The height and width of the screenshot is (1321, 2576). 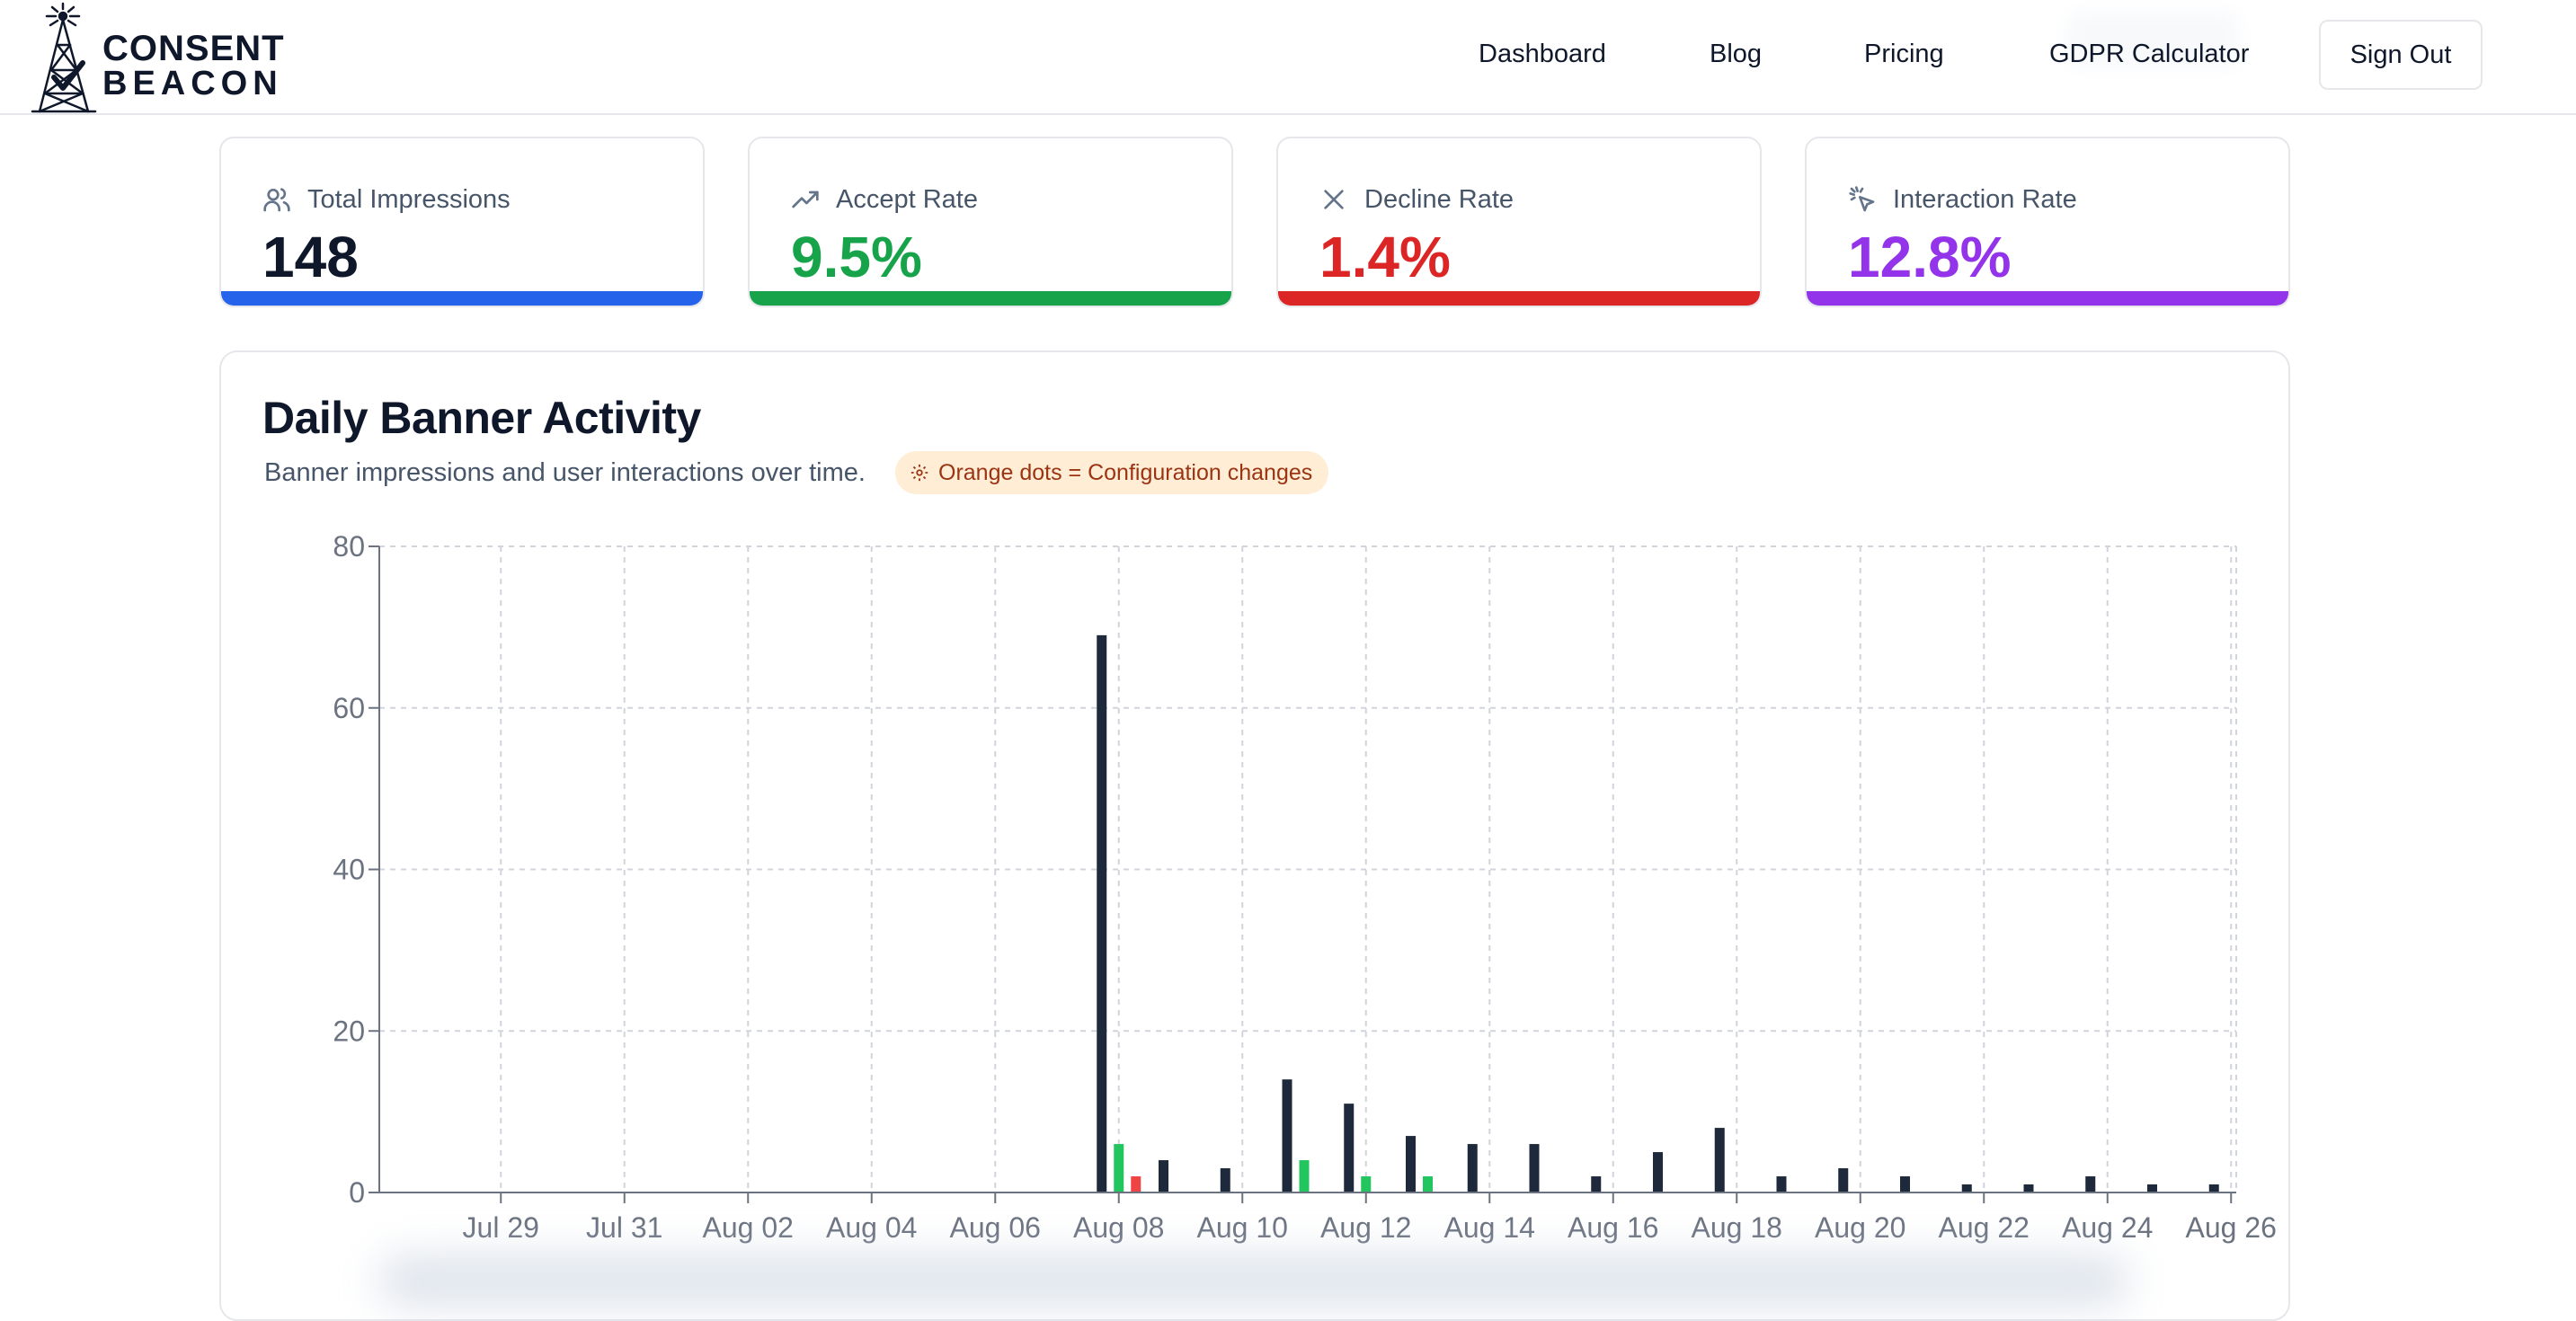 I want to click on y-tick-label: 20, so click(x=349, y=1031).